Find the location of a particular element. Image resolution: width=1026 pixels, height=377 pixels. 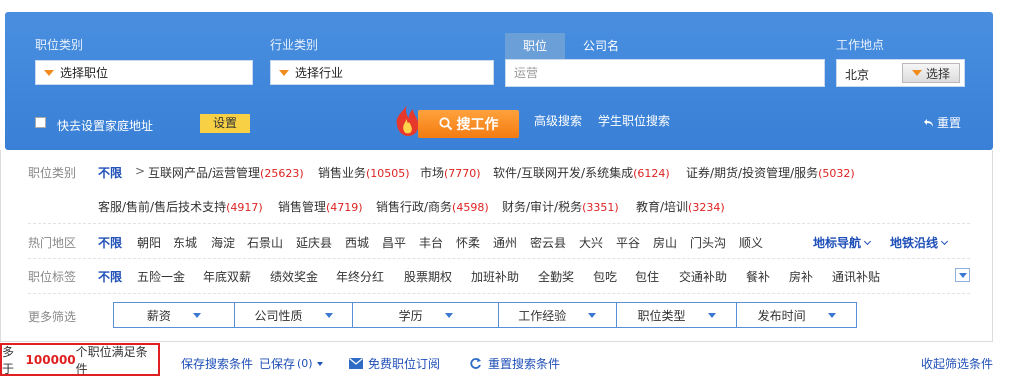

location-select-button: 选择 is located at coordinates (931, 73).